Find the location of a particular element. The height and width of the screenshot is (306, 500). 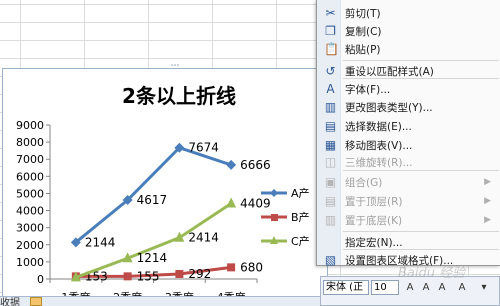

data-label: 7674 is located at coordinates (203, 148).